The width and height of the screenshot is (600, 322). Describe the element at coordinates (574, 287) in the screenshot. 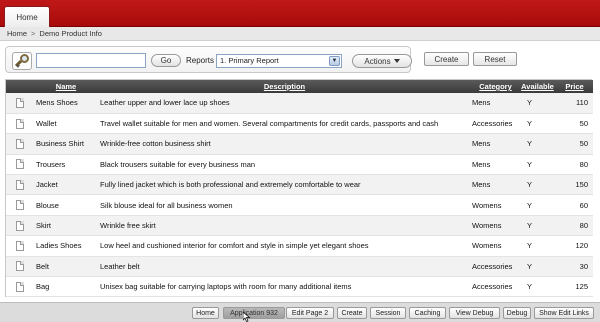

I see `cell-price: 125` at that location.